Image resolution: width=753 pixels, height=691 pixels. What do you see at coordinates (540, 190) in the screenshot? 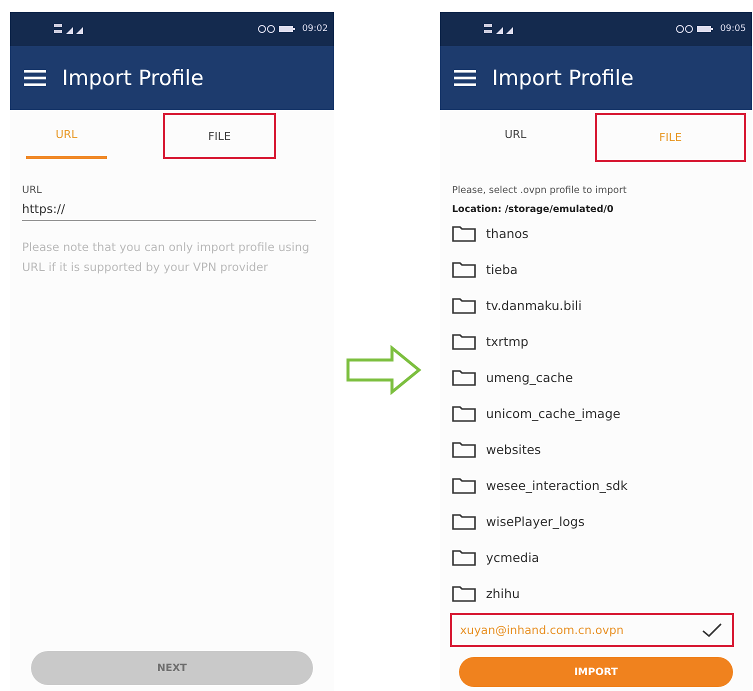
I see `instruction-text: Please, select .ovpn profile to import` at bounding box center [540, 190].